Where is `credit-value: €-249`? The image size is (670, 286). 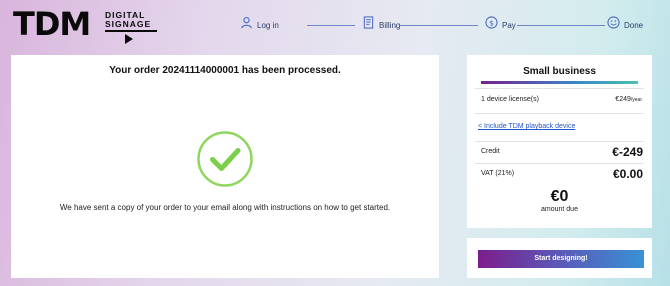 credit-value: €-249 is located at coordinates (627, 152).